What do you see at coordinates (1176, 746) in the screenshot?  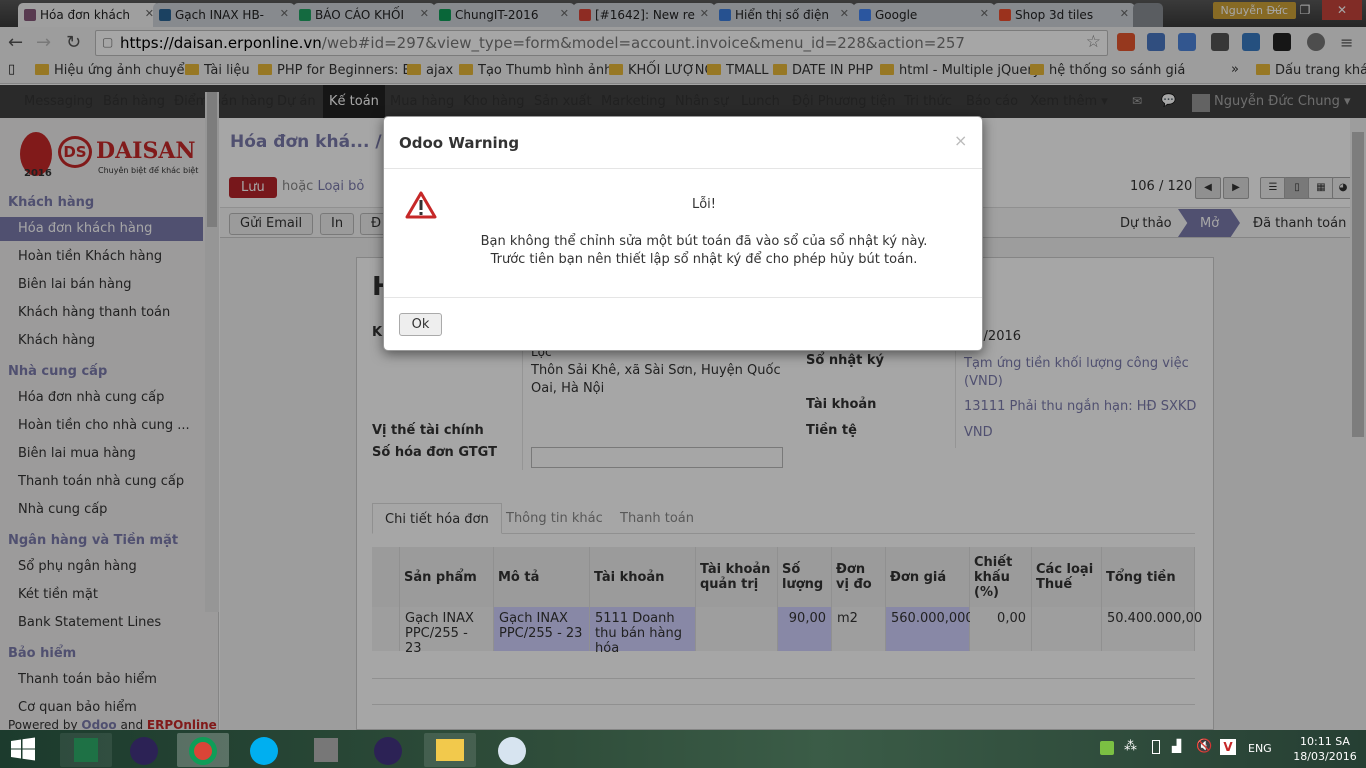 I see `signal-icon: ▟` at bounding box center [1176, 746].